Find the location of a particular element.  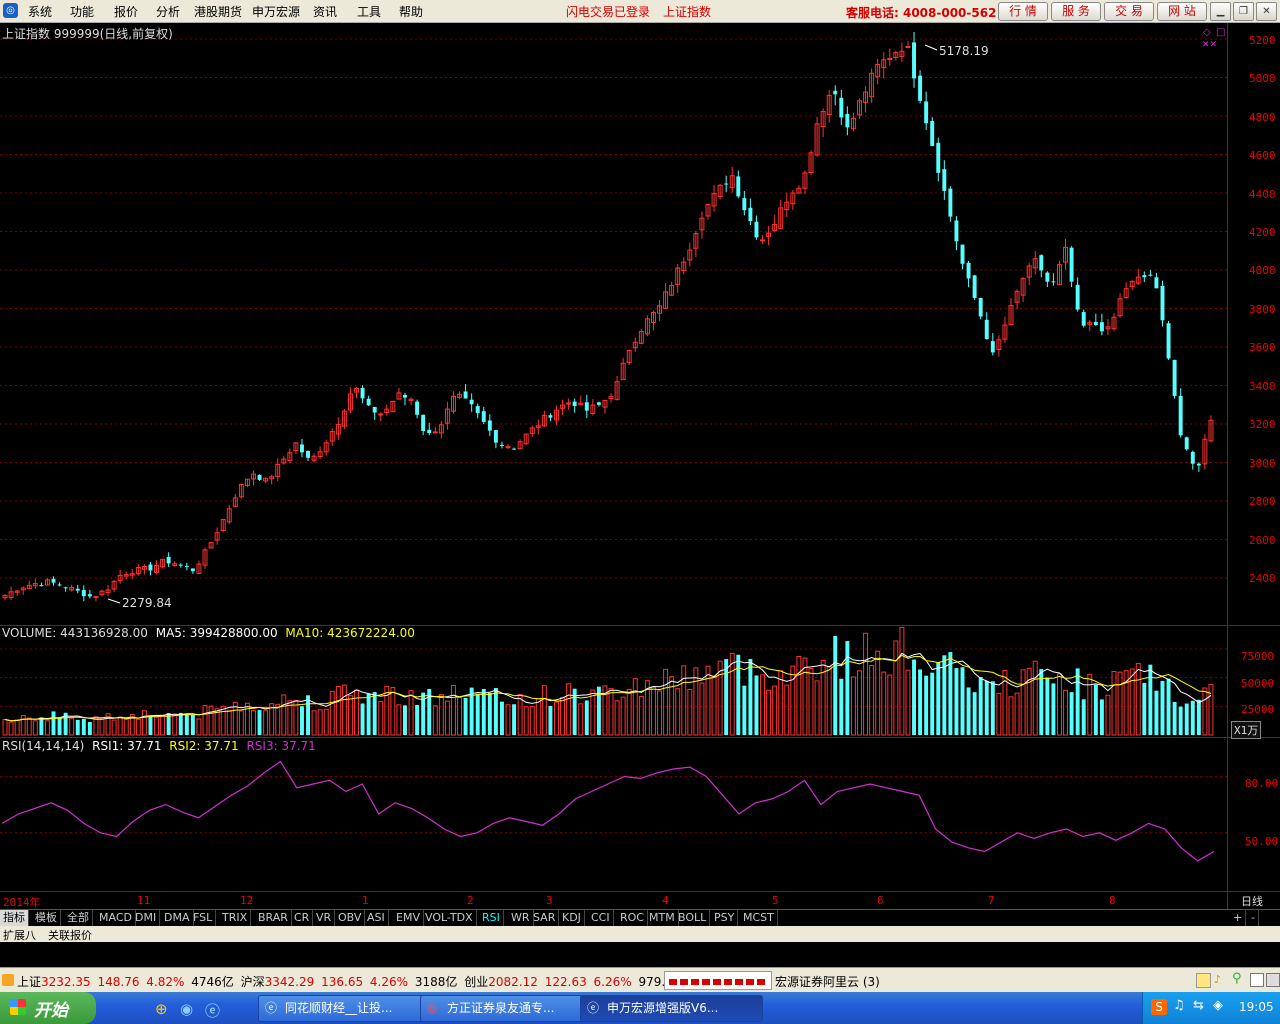

candle-body-up is located at coordinates (96, 597).